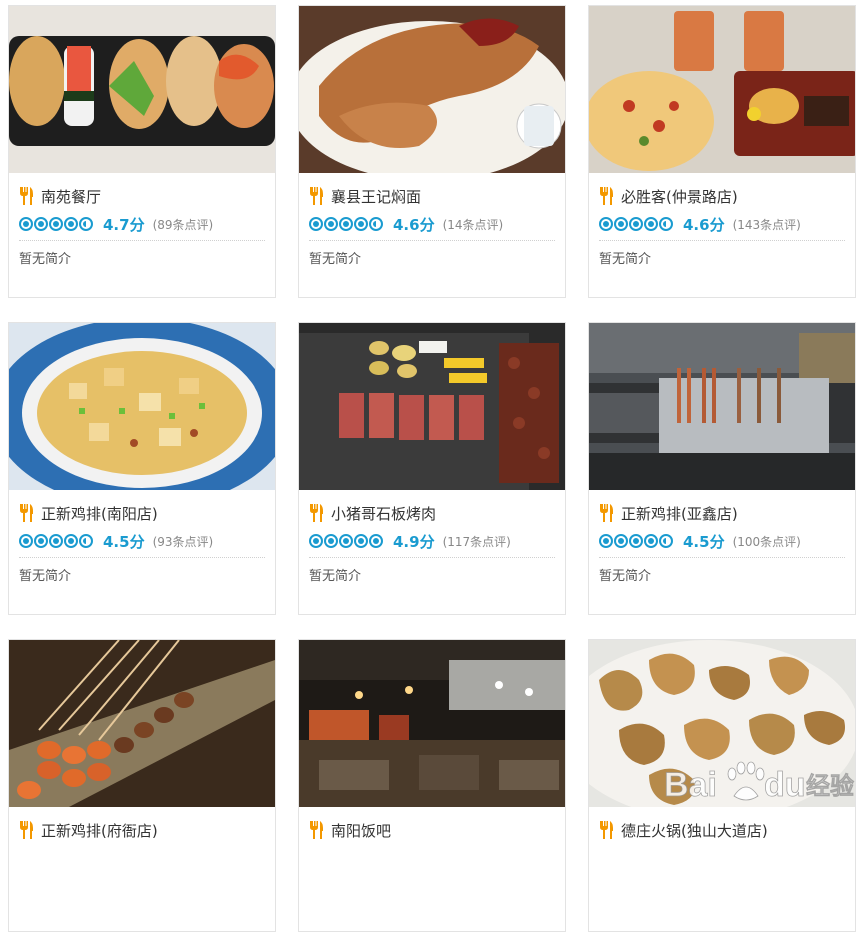 Image resolution: width=865 pixels, height=932 pixels. What do you see at coordinates (183, 541) in the screenshot?
I see `review-count: (93条点评)` at bounding box center [183, 541].